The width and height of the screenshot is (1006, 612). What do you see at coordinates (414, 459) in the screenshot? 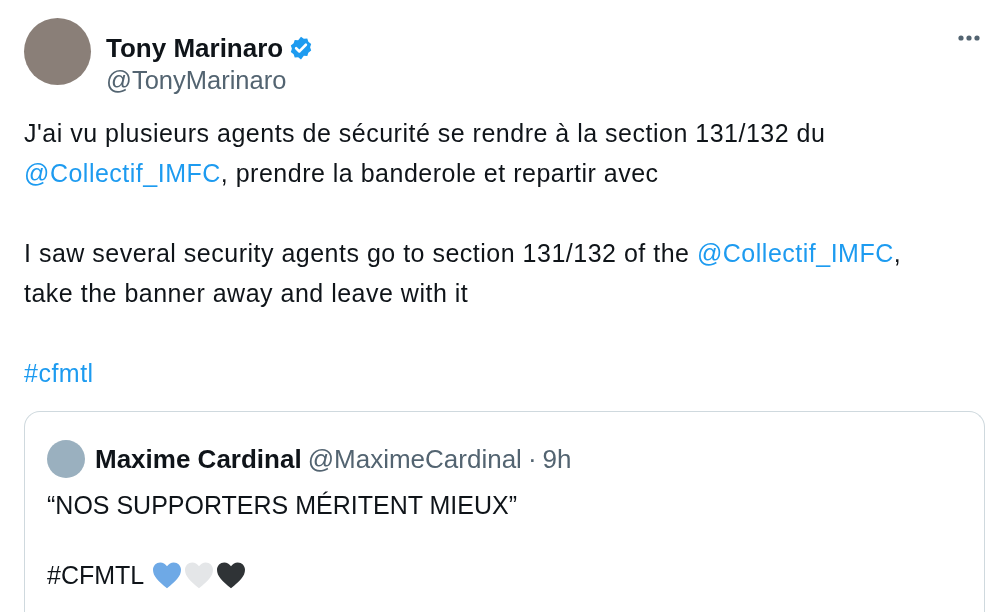
I see `quoted-author-handle: @MaximeCardinal` at bounding box center [414, 459].